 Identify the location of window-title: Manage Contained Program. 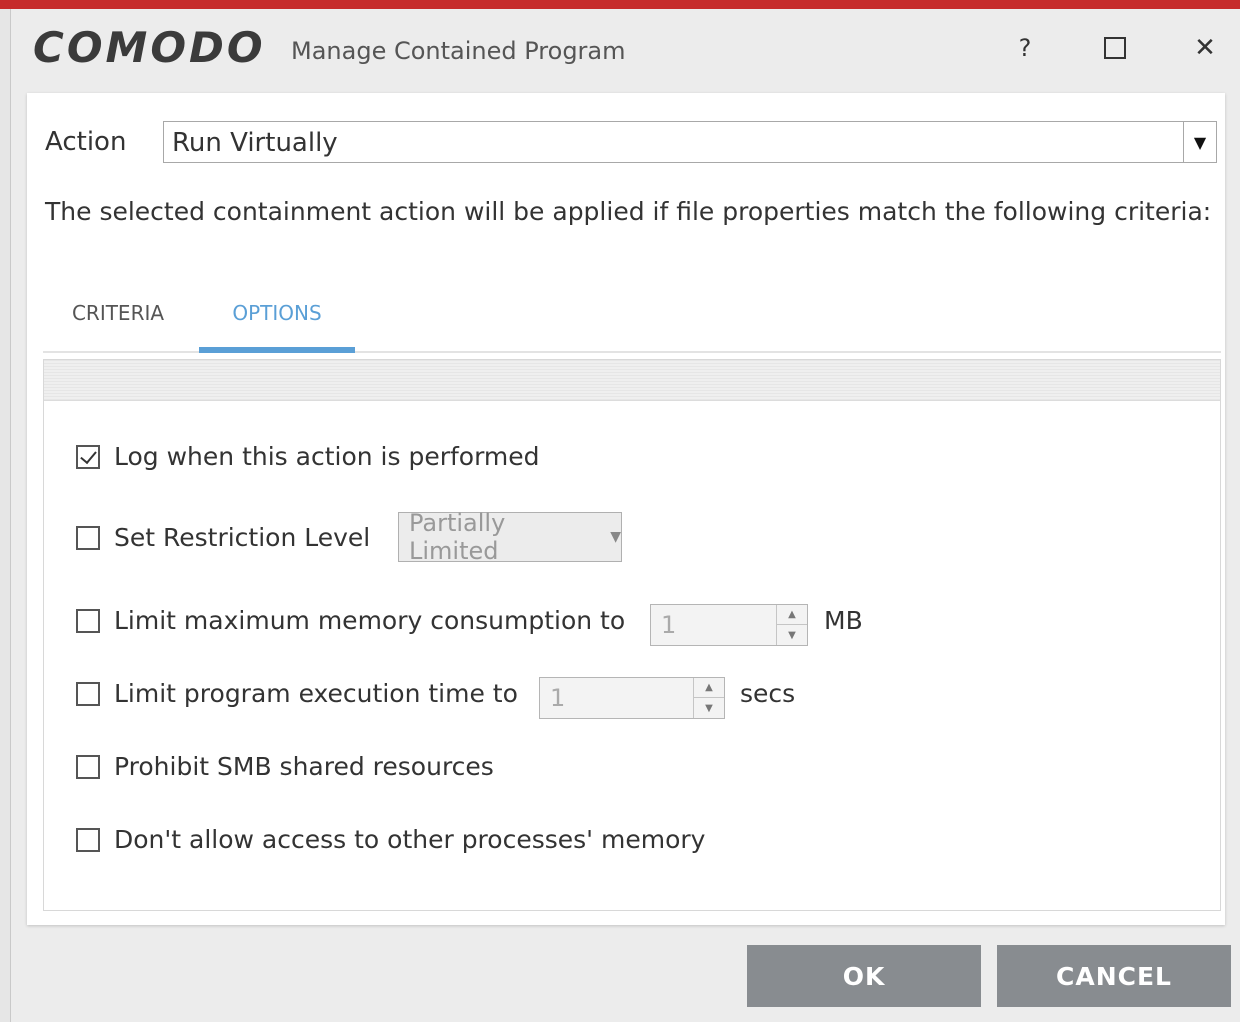
(458, 51).